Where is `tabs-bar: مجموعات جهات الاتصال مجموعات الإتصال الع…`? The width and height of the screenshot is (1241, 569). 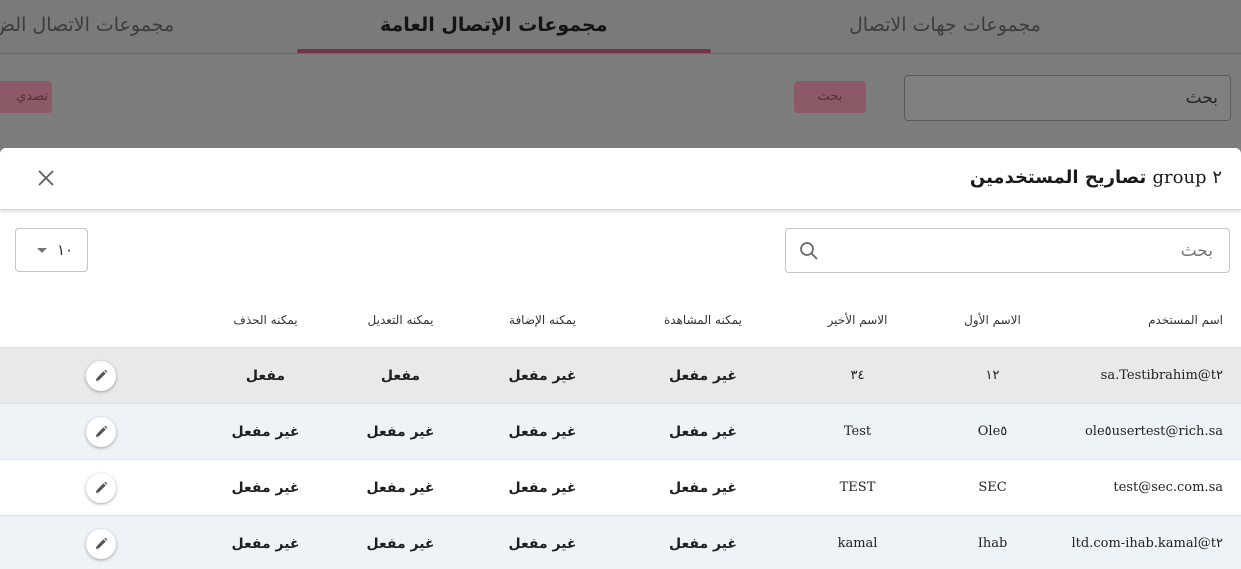
tabs-bar: مجموعات جهات الاتصال مجموعات الإتصال الع… is located at coordinates (620, 27).